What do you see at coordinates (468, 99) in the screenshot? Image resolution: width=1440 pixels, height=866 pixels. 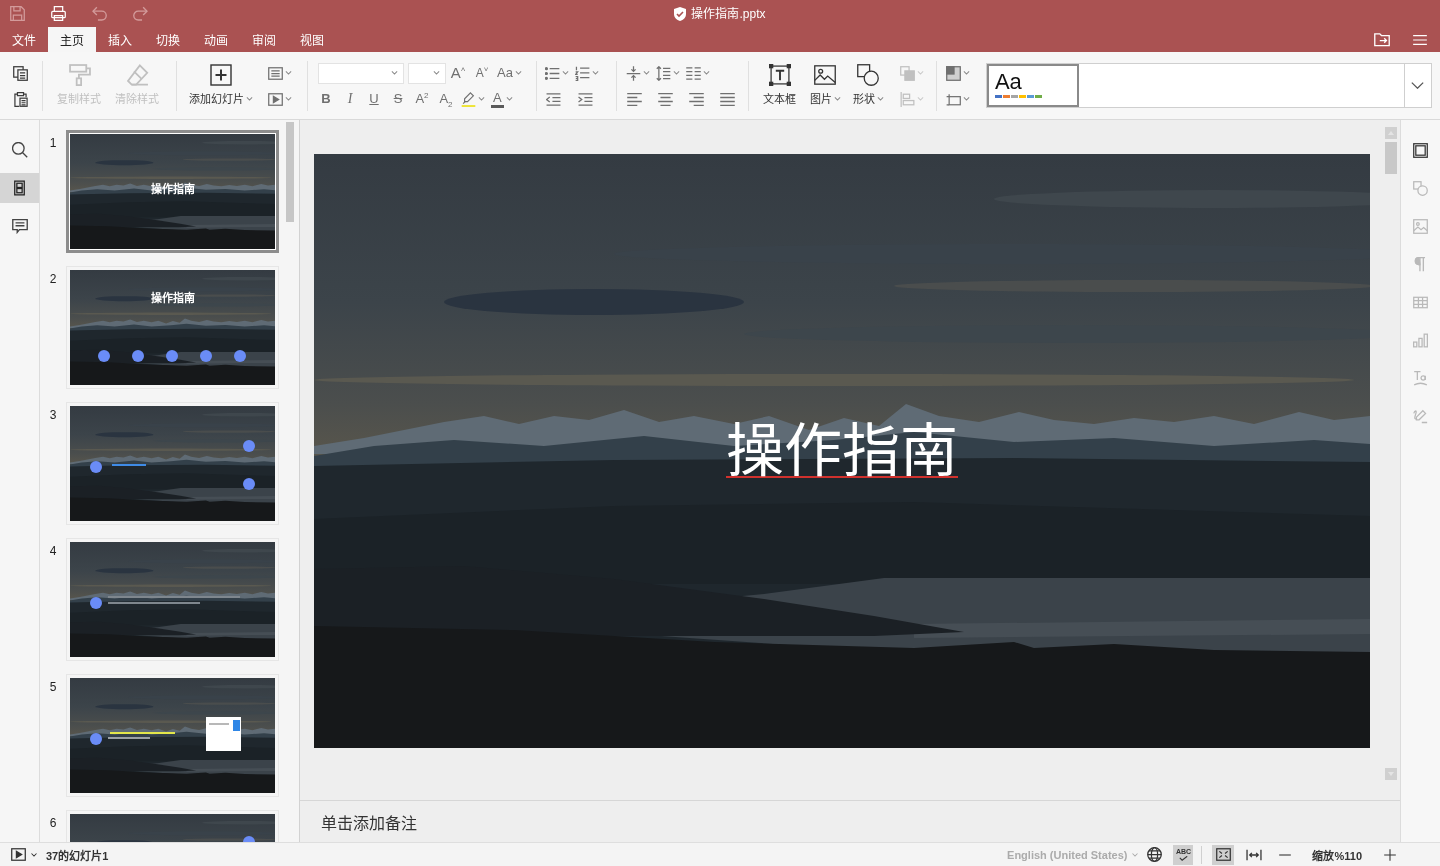 I see `highlighter-icon` at bounding box center [468, 99].